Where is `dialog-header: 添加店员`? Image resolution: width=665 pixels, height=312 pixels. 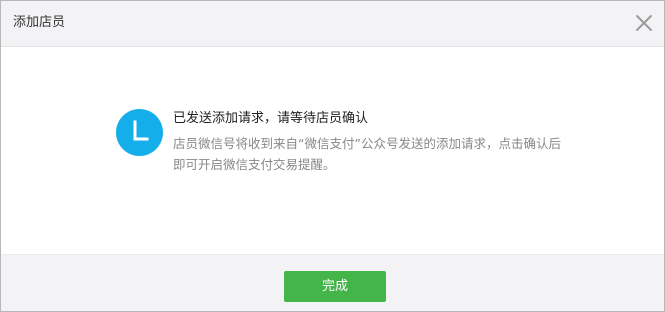 dialog-header: 添加店员 is located at coordinates (332, 24).